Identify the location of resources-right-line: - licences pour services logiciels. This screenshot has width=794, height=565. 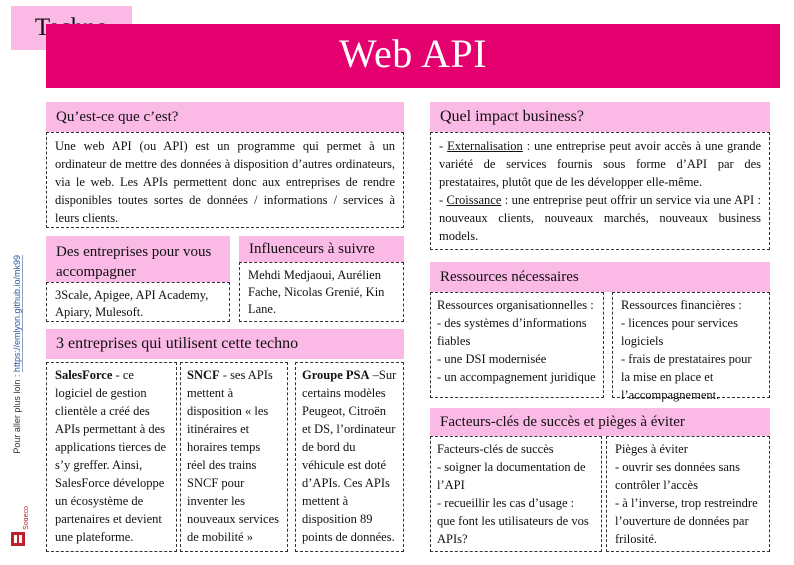
(679, 332).